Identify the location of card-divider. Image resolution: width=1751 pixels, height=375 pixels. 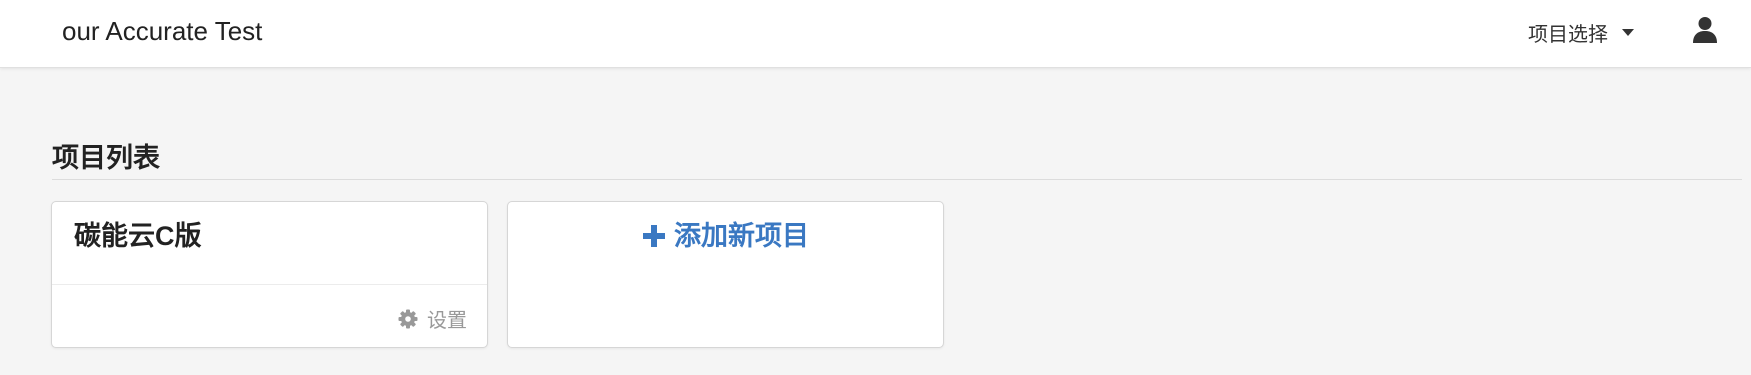
(269, 284).